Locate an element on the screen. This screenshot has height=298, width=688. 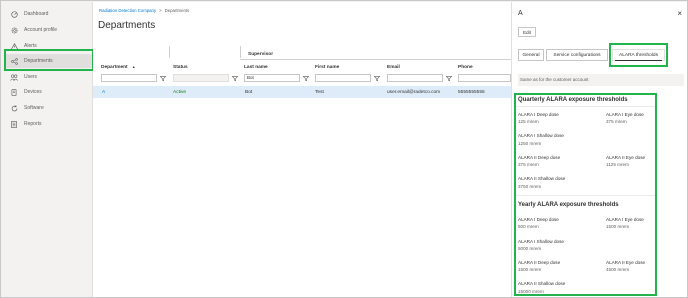
cell-email: user.email@radetco.com is located at coordinates (414, 92).